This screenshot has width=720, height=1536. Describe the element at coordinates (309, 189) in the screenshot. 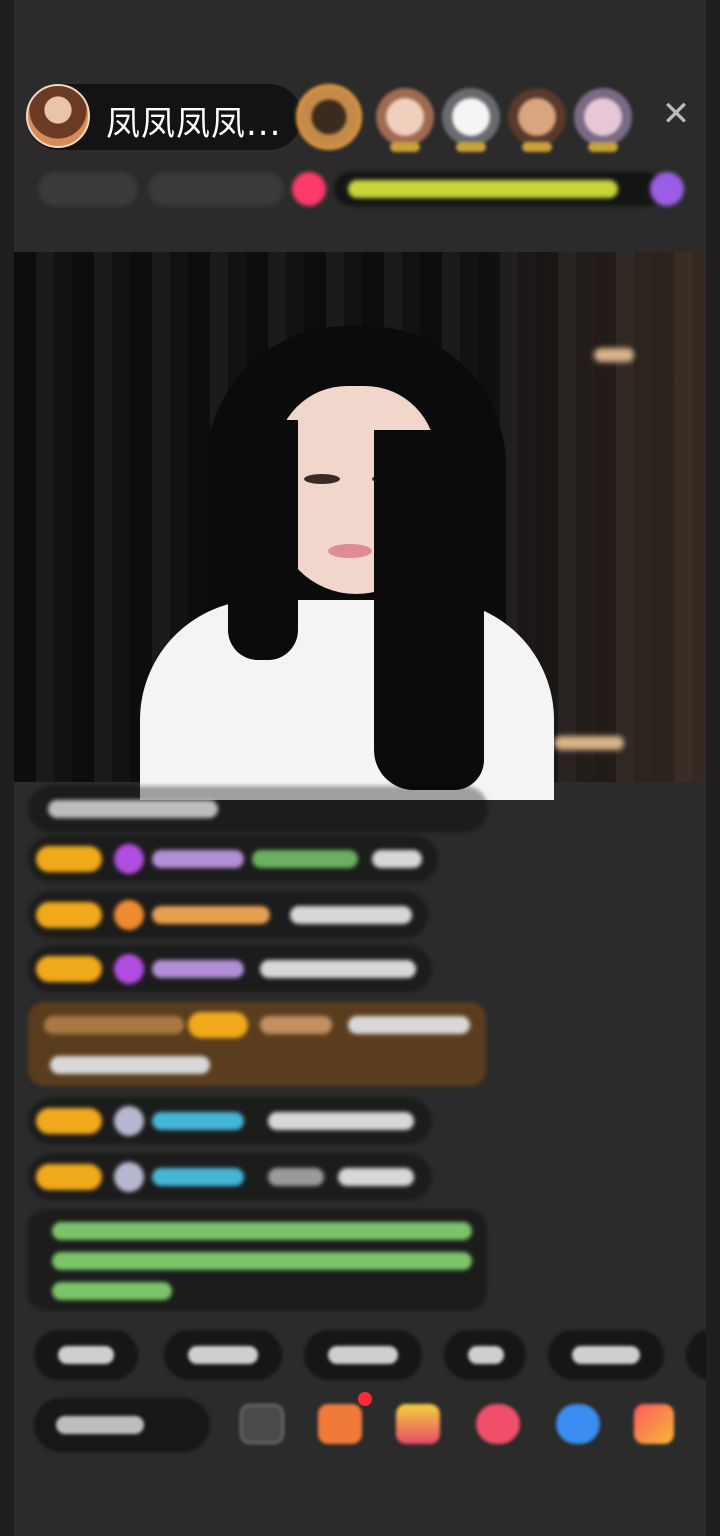

I see `follow-chip` at that location.